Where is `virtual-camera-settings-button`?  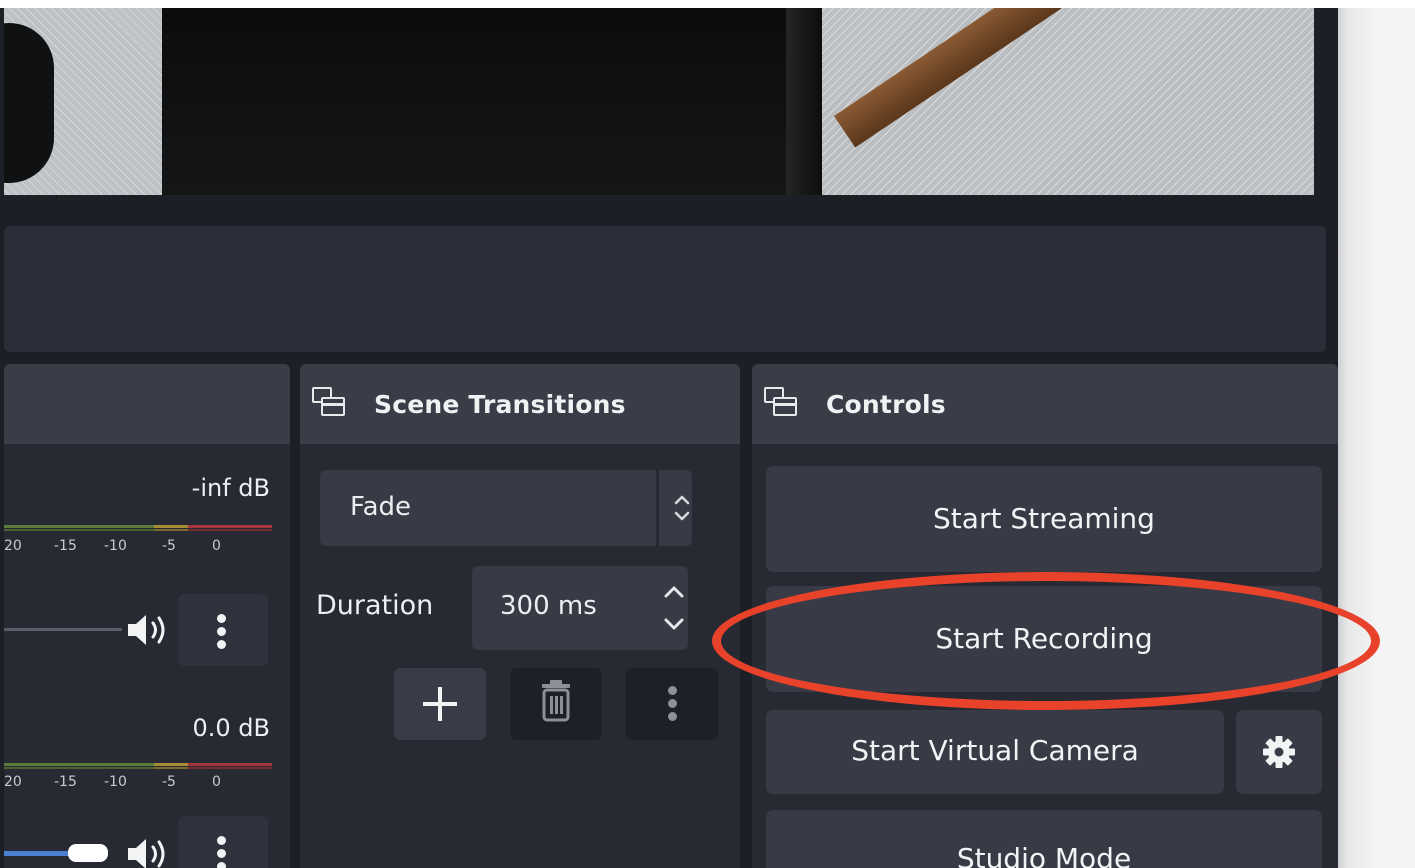 virtual-camera-settings-button is located at coordinates (1279, 752).